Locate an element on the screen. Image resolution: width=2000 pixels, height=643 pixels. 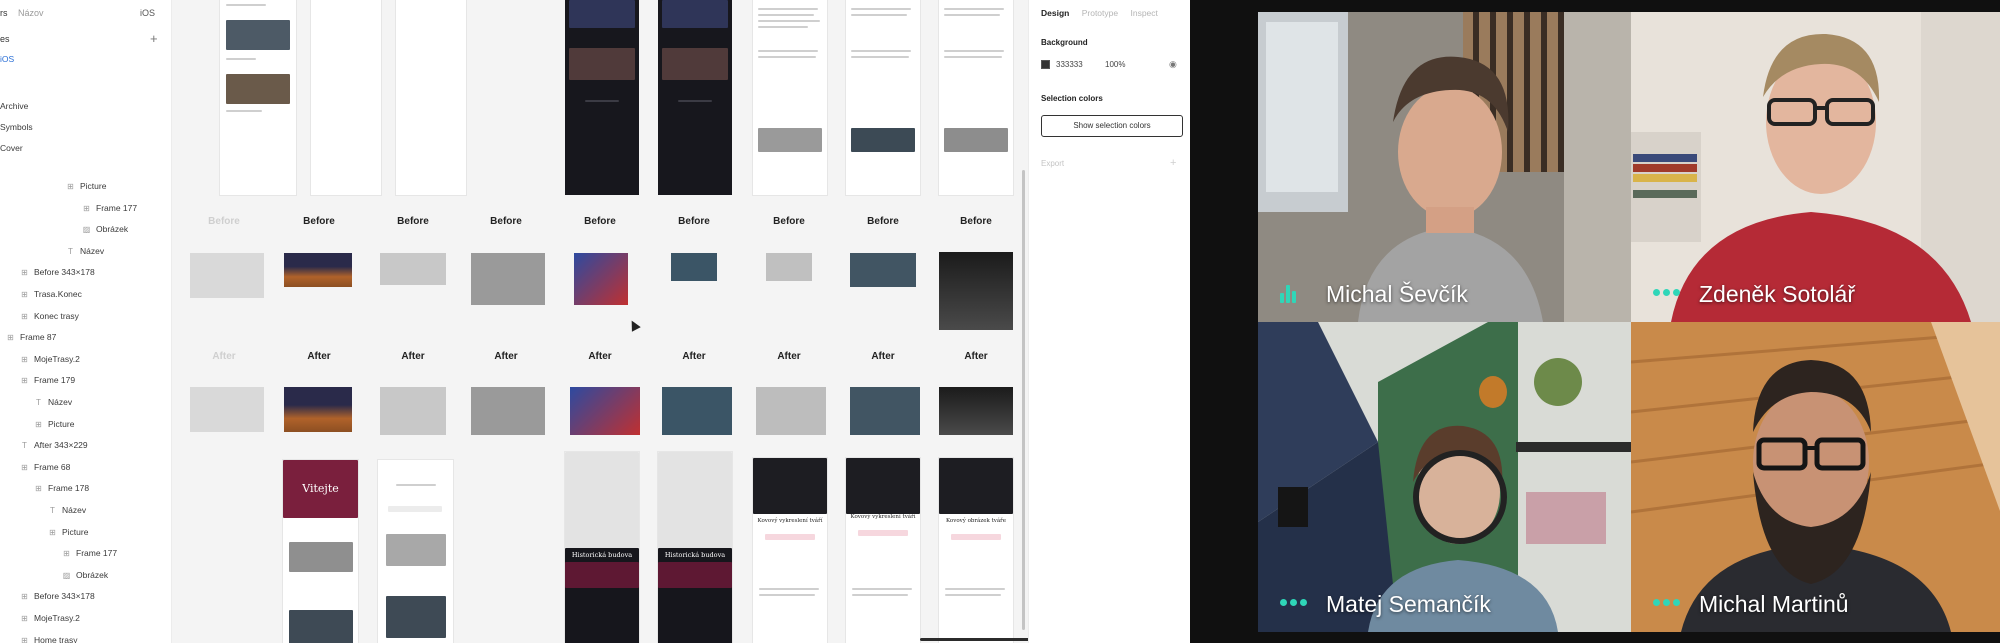
background-hex-input: 333333 is located at coordinates (1069, 64).